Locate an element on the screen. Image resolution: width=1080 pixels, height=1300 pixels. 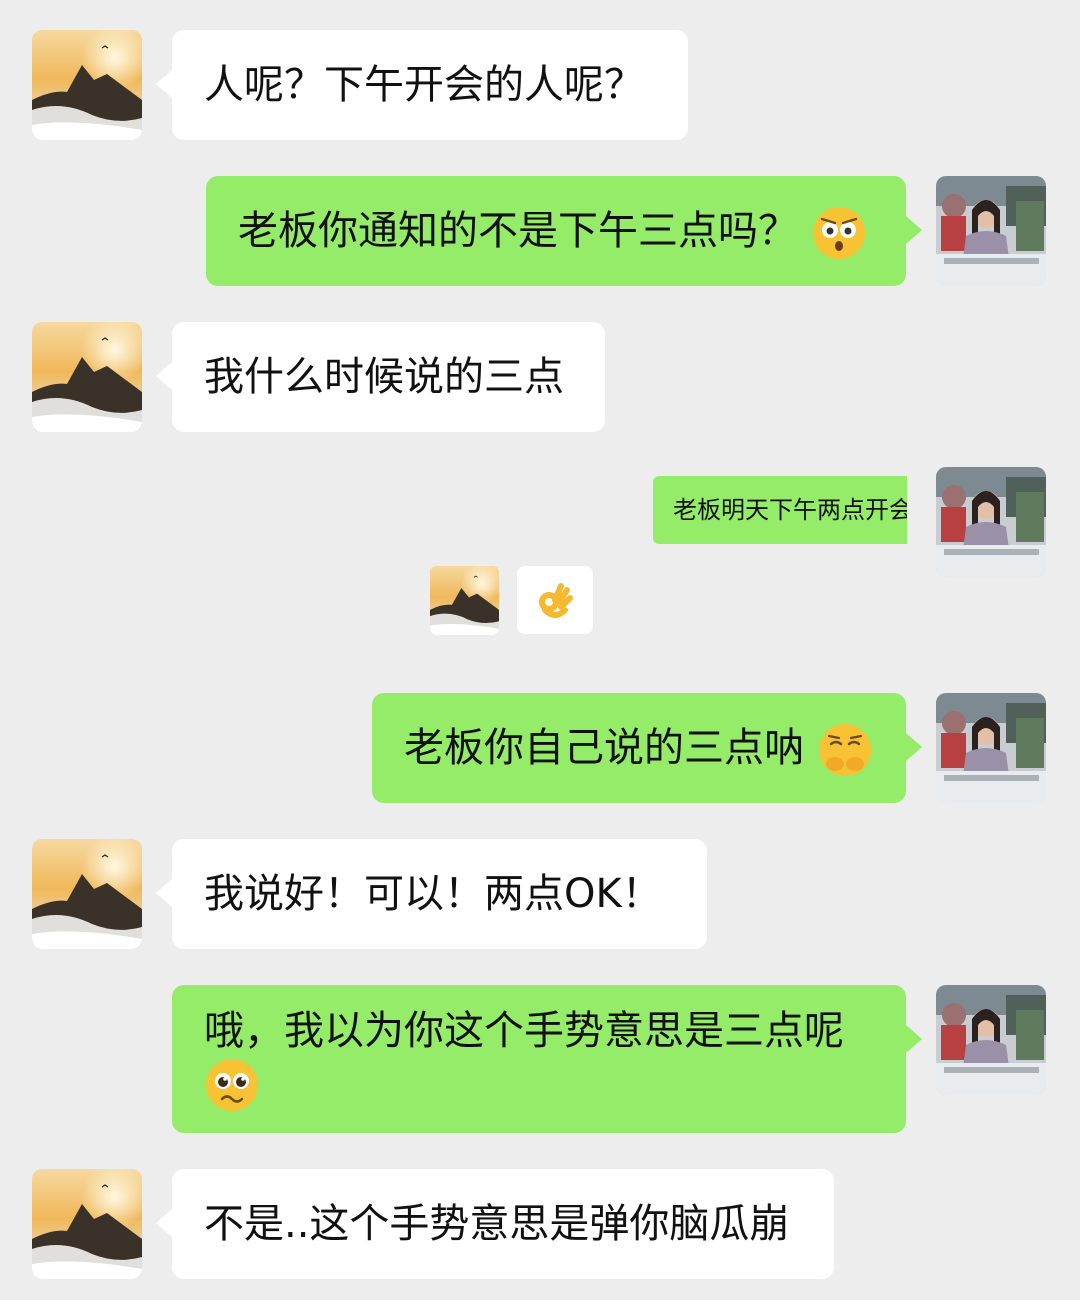
flushed-face-icon is located at coordinates (839, 233).